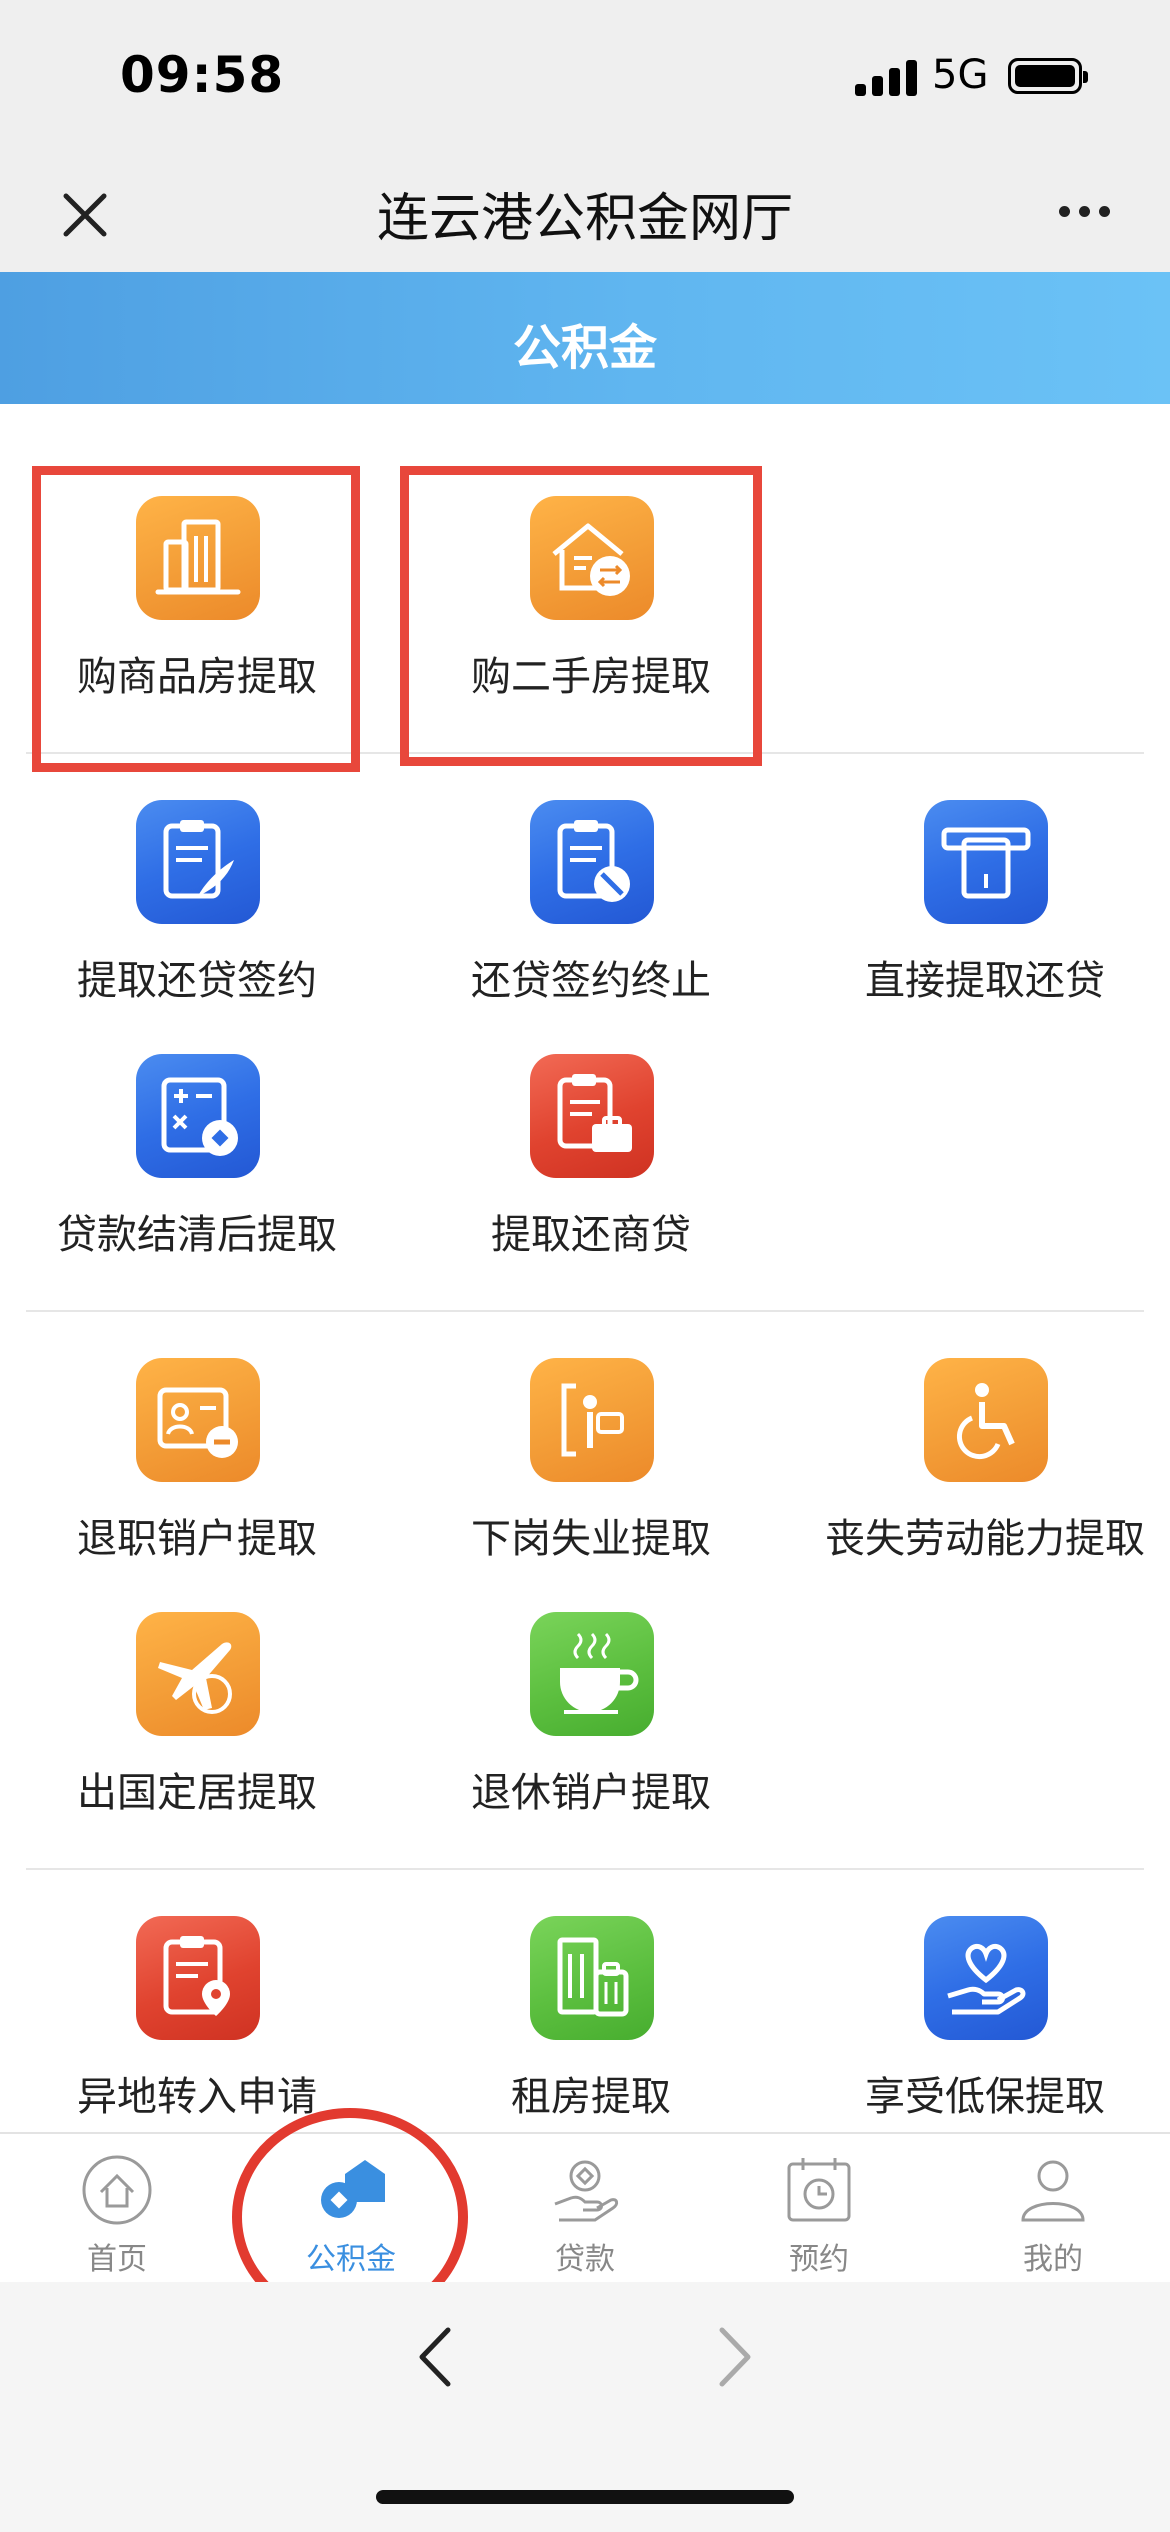  I want to click on home-indicator, so click(585, 2497).